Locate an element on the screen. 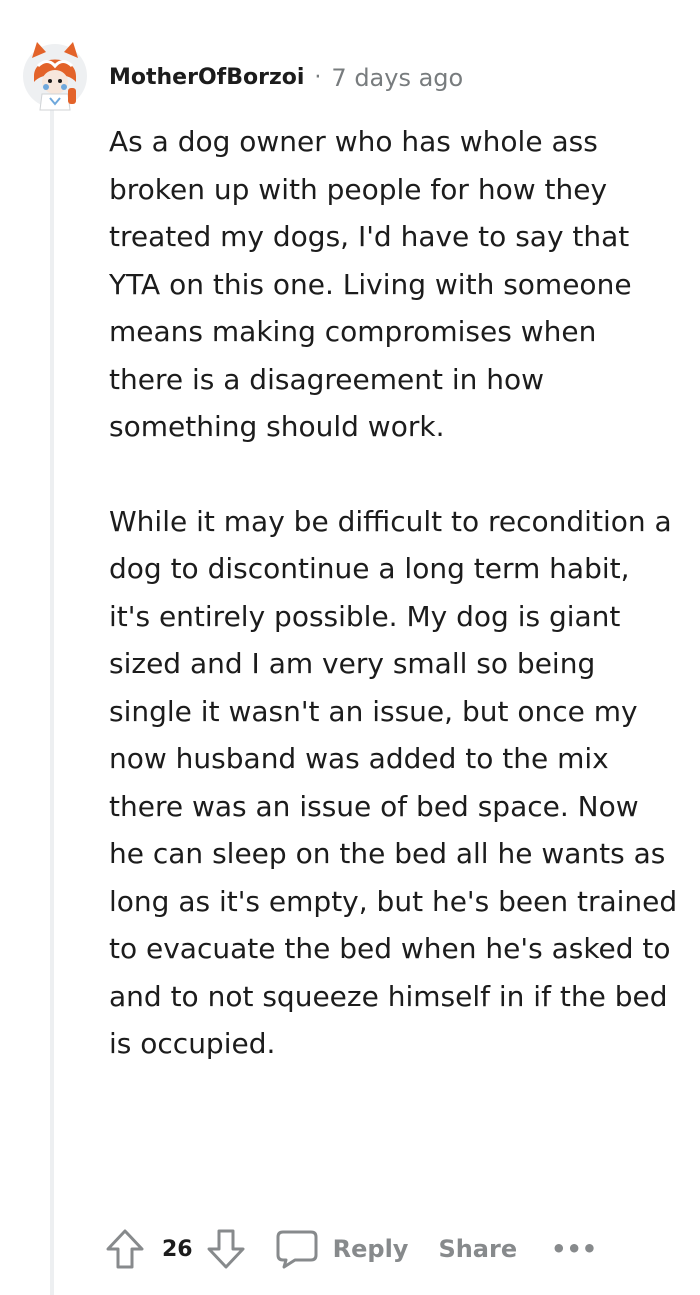 This screenshot has width=700, height=1295. comment-meta: MotherOfBorzoi · 7 days ago is located at coordinates (286, 78).